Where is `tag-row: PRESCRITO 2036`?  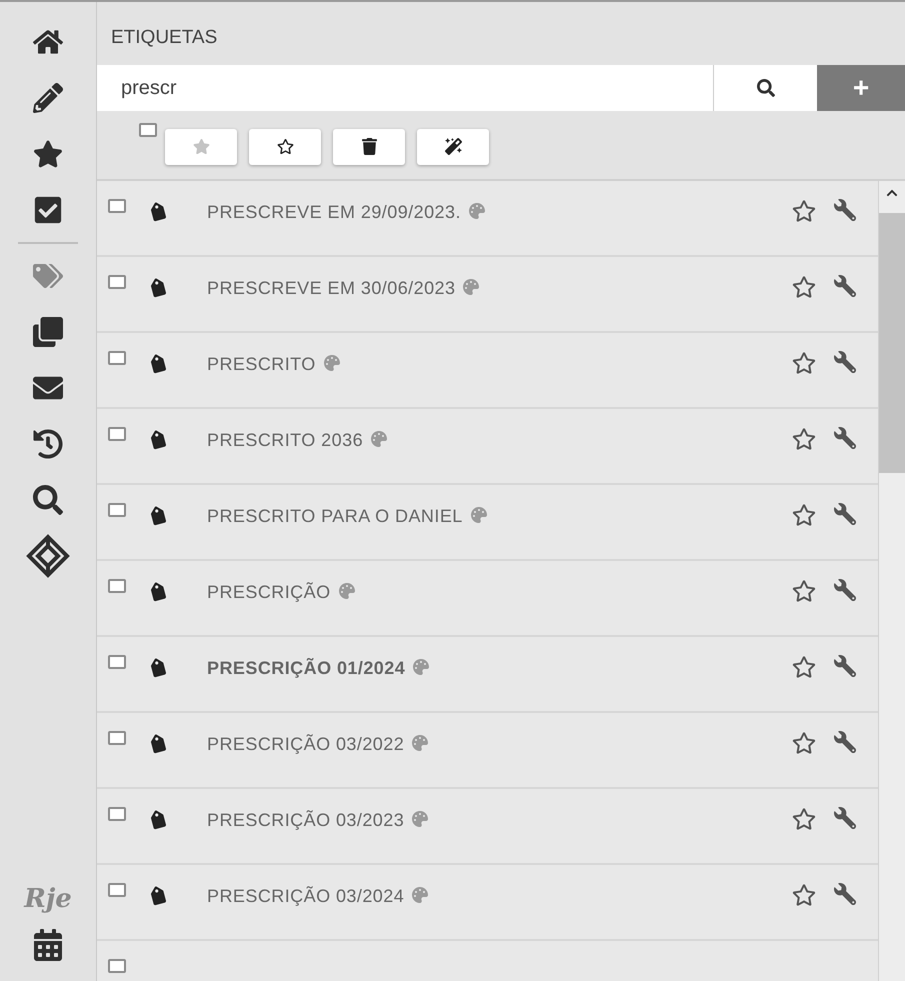
tag-row: PRESCRITO 2036 is located at coordinates (487, 446).